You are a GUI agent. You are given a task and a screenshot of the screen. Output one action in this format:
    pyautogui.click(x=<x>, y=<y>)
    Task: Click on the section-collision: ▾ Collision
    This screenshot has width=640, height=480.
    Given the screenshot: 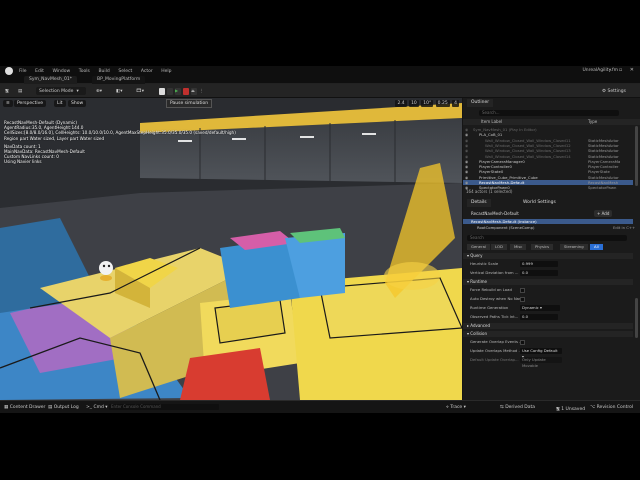 What is the action you would take?
    pyautogui.click(x=548, y=334)
    